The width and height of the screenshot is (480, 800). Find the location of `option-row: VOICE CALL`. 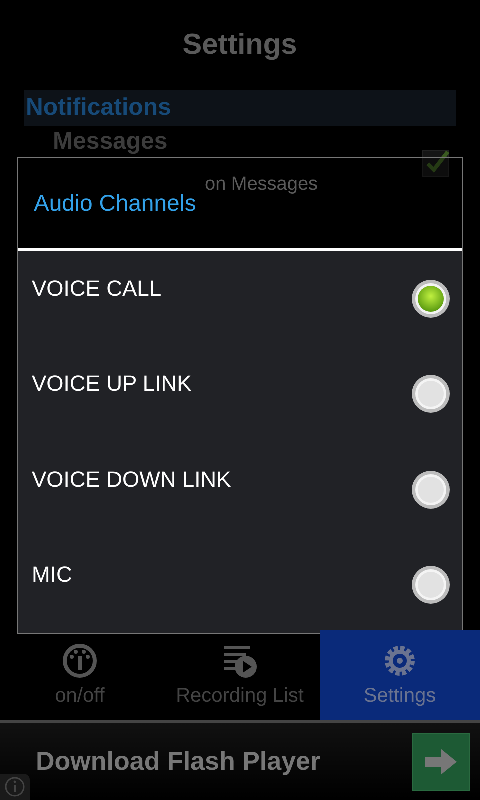

option-row: VOICE CALL is located at coordinates (240, 298).